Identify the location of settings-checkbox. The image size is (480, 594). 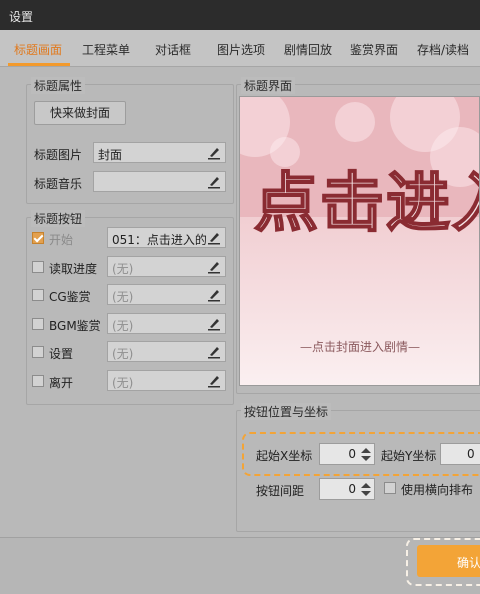
(38, 352).